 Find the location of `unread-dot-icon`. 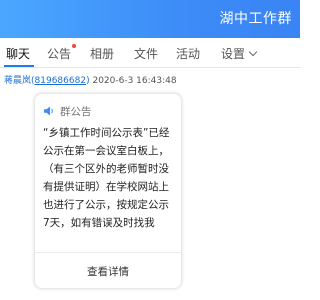

unread-dot-icon is located at coordinates (74, 46).